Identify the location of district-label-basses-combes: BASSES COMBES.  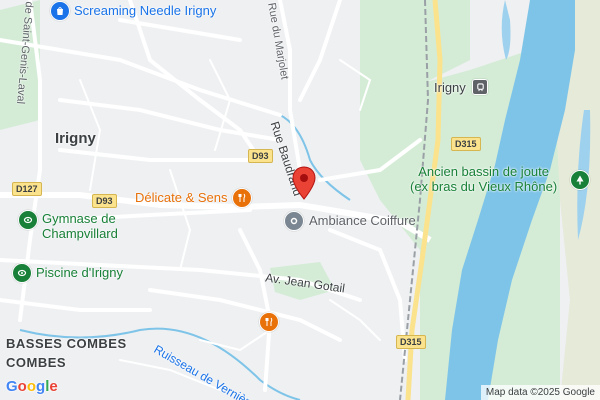
(66, 343).